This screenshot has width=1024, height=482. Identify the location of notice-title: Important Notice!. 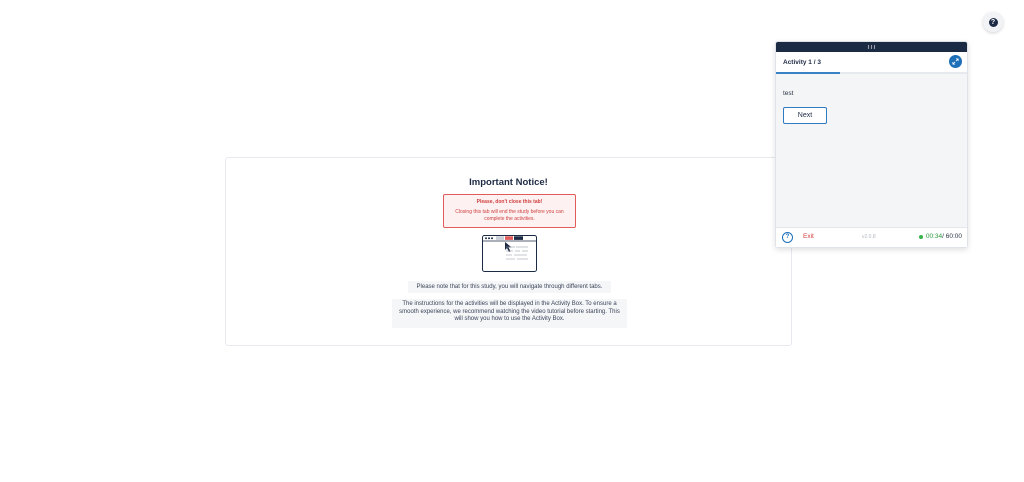
(508, 182).